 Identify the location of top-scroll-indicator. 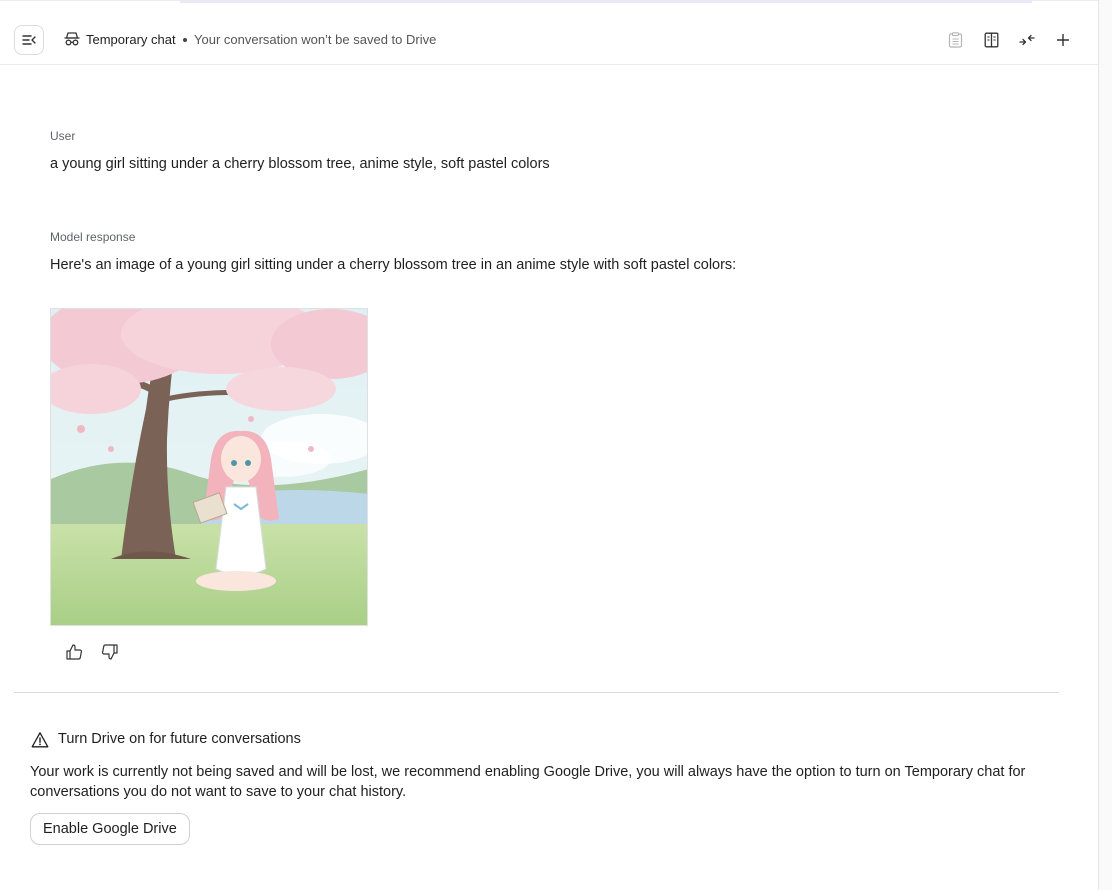
(606, 1).